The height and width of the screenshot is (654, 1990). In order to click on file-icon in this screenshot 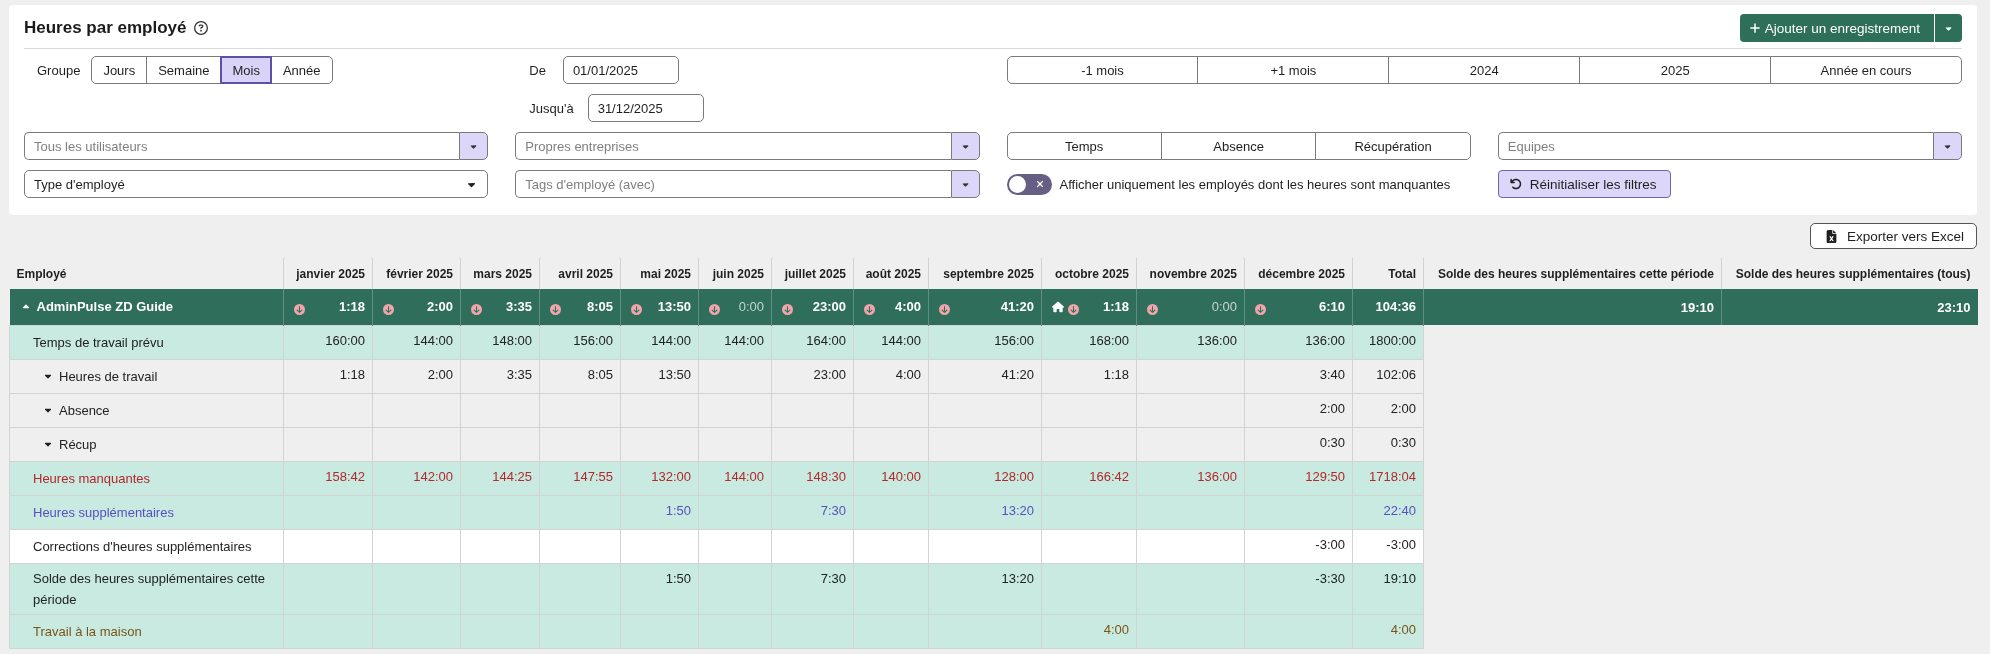, I will do `click(1831, 236)`.